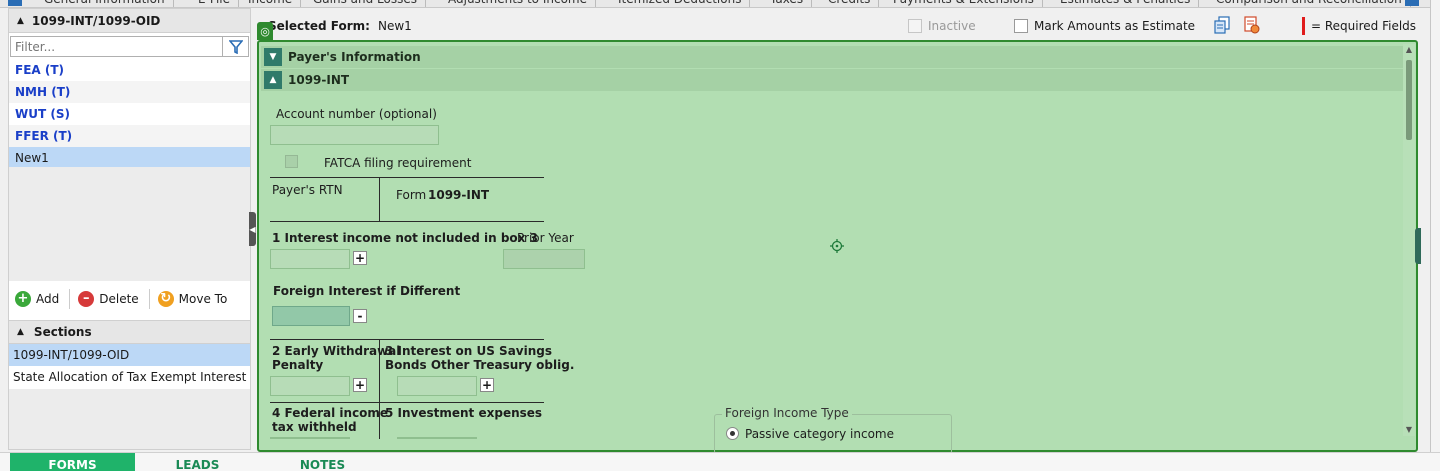 The height and width of the screenshot is (471, 1440). Describe the element at coordinates (405, 238) in the screenshot. I see `box1-label: 1 Interest income not included in box 3` at that location.